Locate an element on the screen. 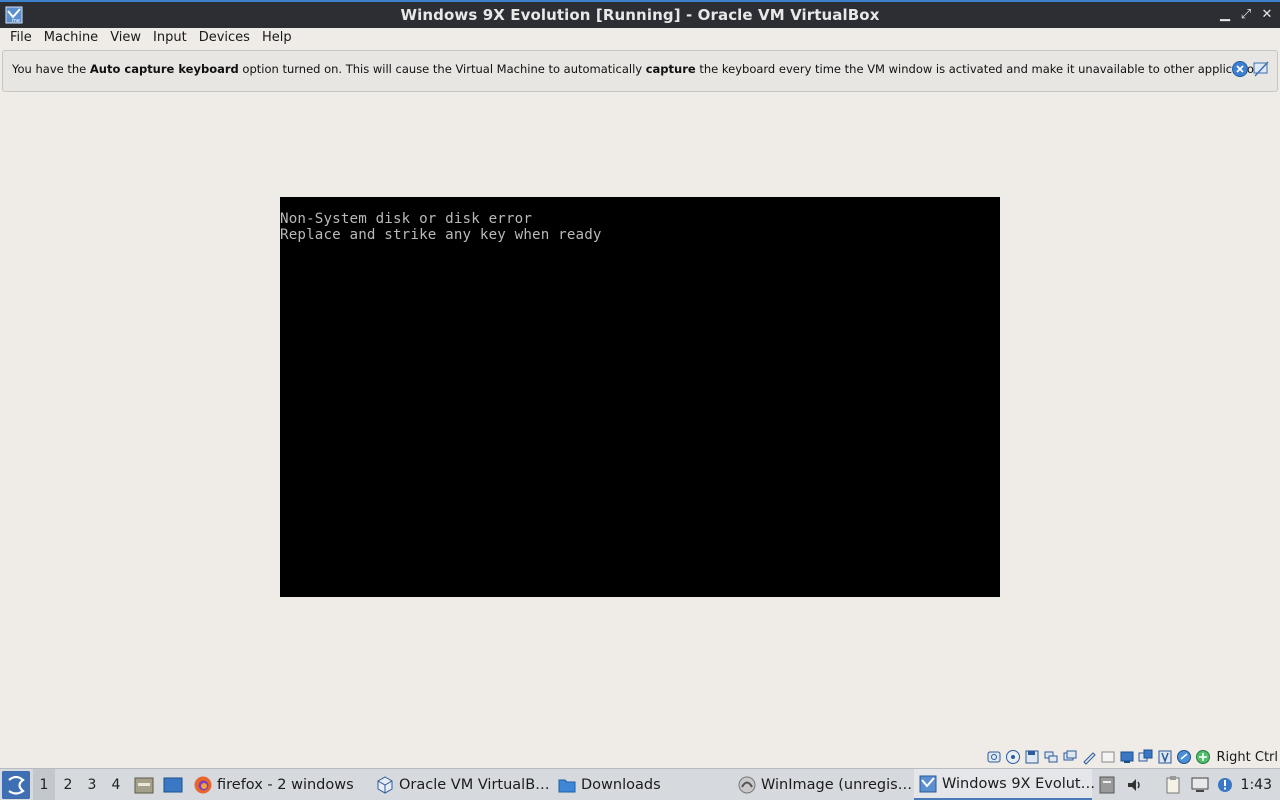 Image resolution: width=1280 pixels, height=800 pixels. menu-help: Help is located at coordinates (277, 38).